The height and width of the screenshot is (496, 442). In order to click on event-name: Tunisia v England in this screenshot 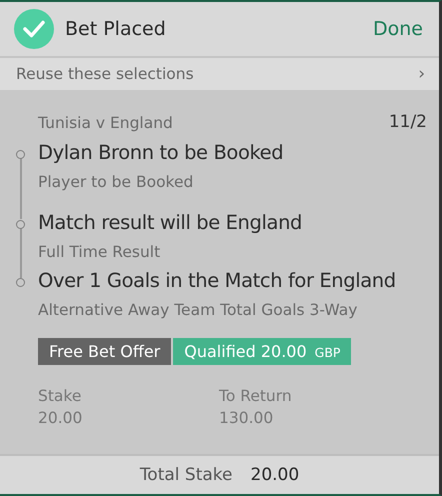, I will do `click(105, 123)`.